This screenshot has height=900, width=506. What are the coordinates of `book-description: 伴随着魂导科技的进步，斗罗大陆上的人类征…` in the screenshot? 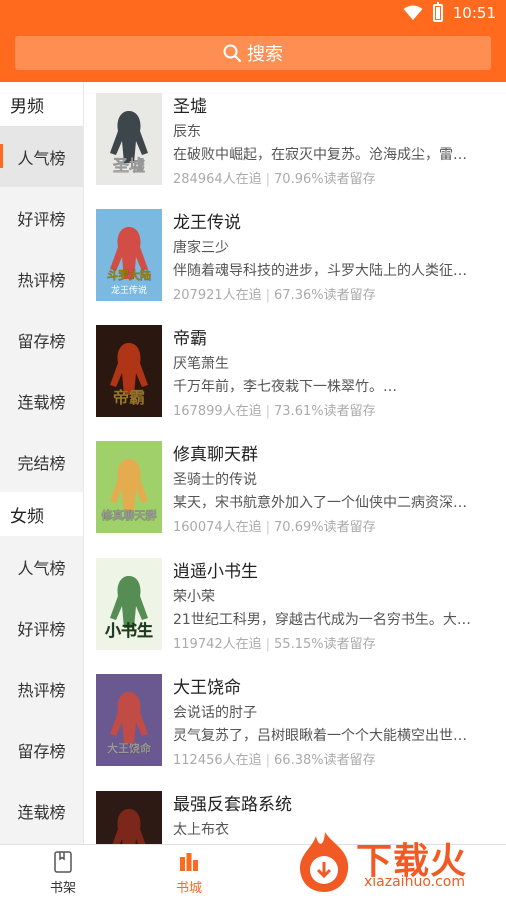 It's located at (320, 271).